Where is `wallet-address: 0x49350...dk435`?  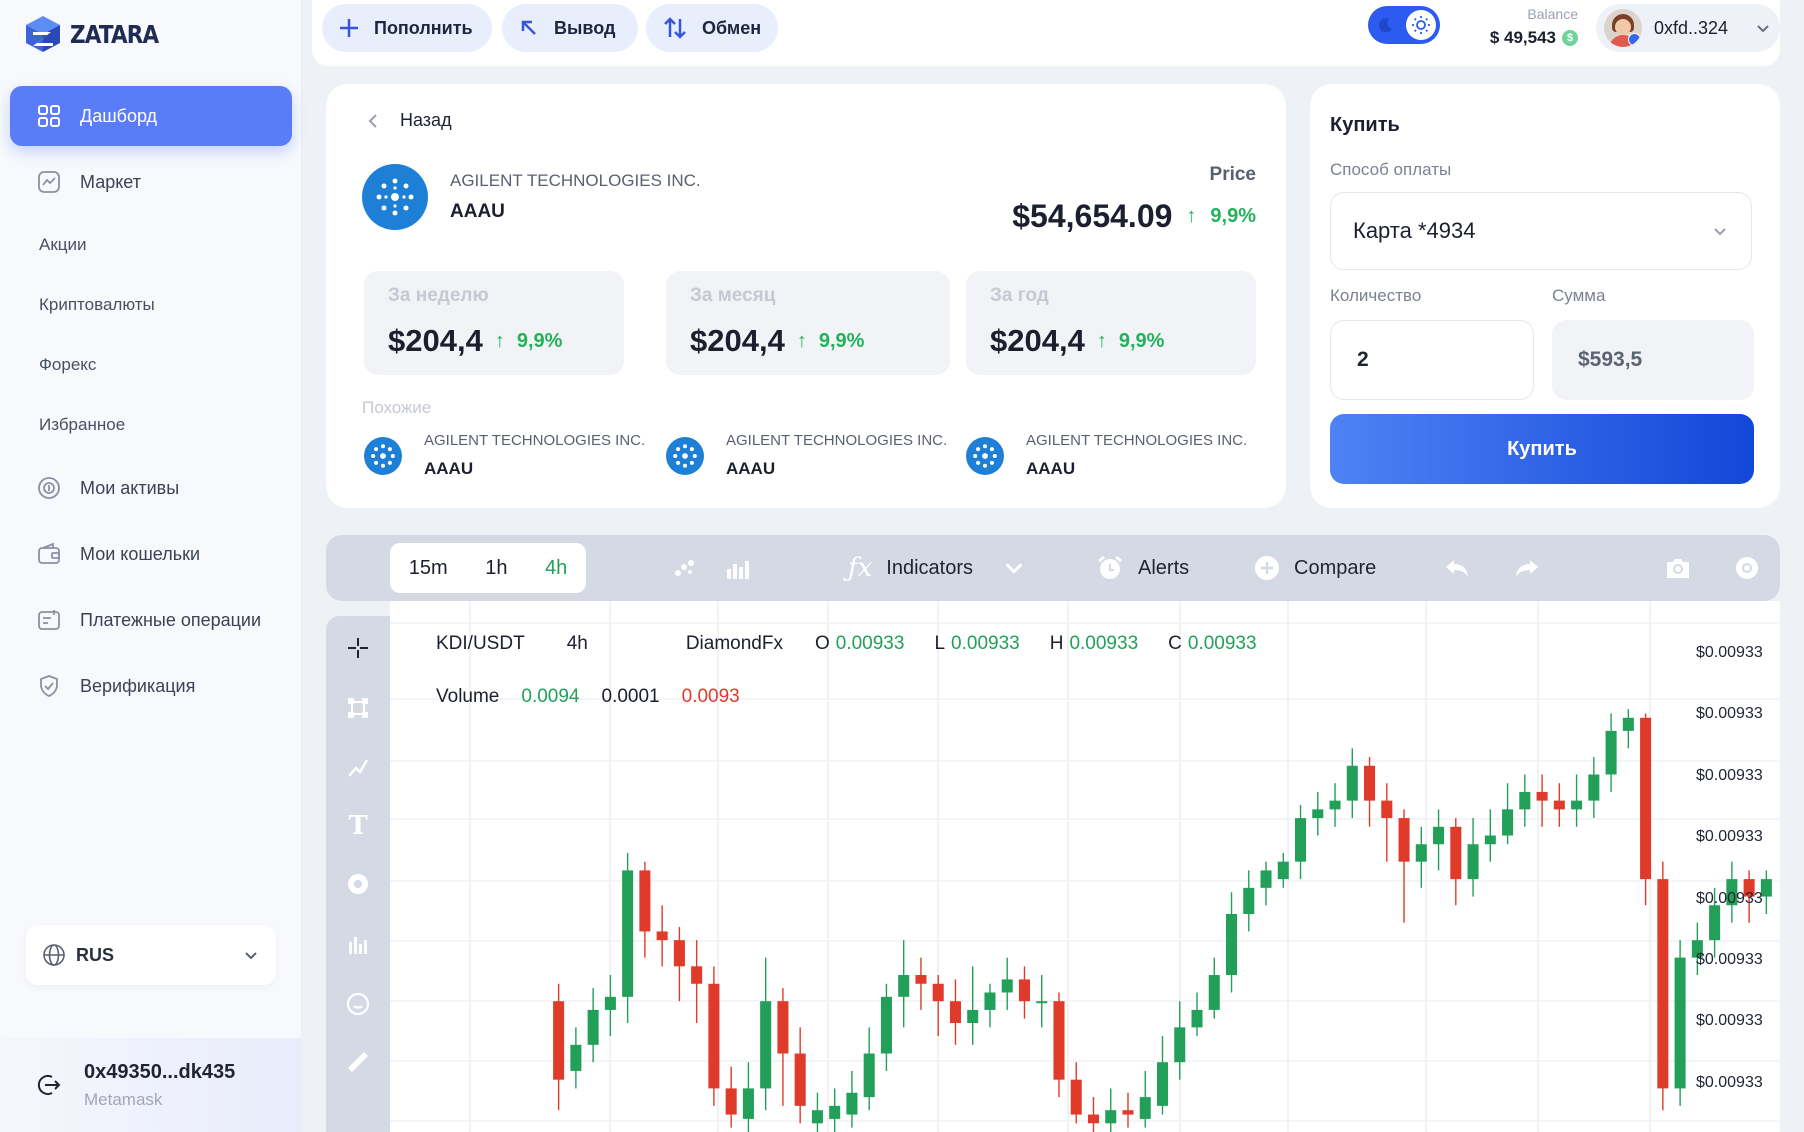
wallet-address: 0x49350...dk435 is located at coordinates (160, 1071).